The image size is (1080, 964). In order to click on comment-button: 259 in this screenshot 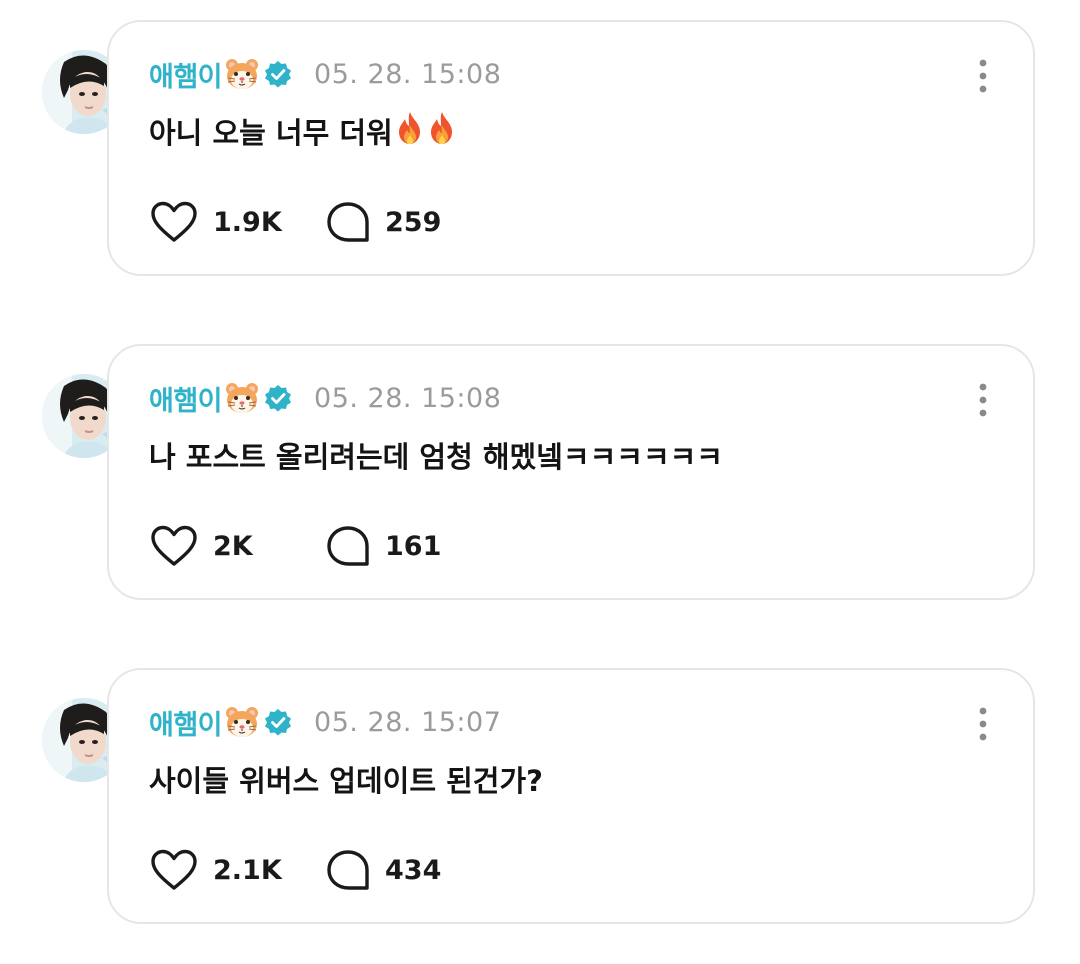, I will do `click(383, 222)`.